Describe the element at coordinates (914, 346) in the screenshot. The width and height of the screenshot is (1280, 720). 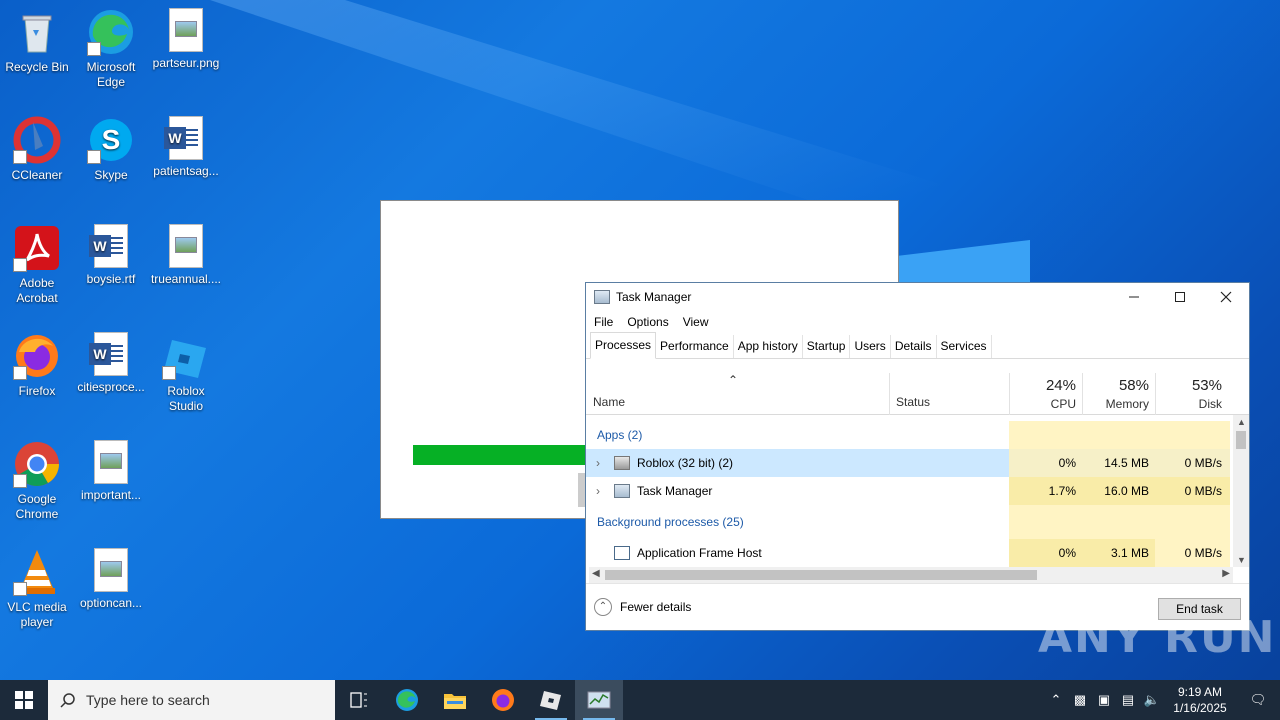
I see `tab-details: Details` at that location.